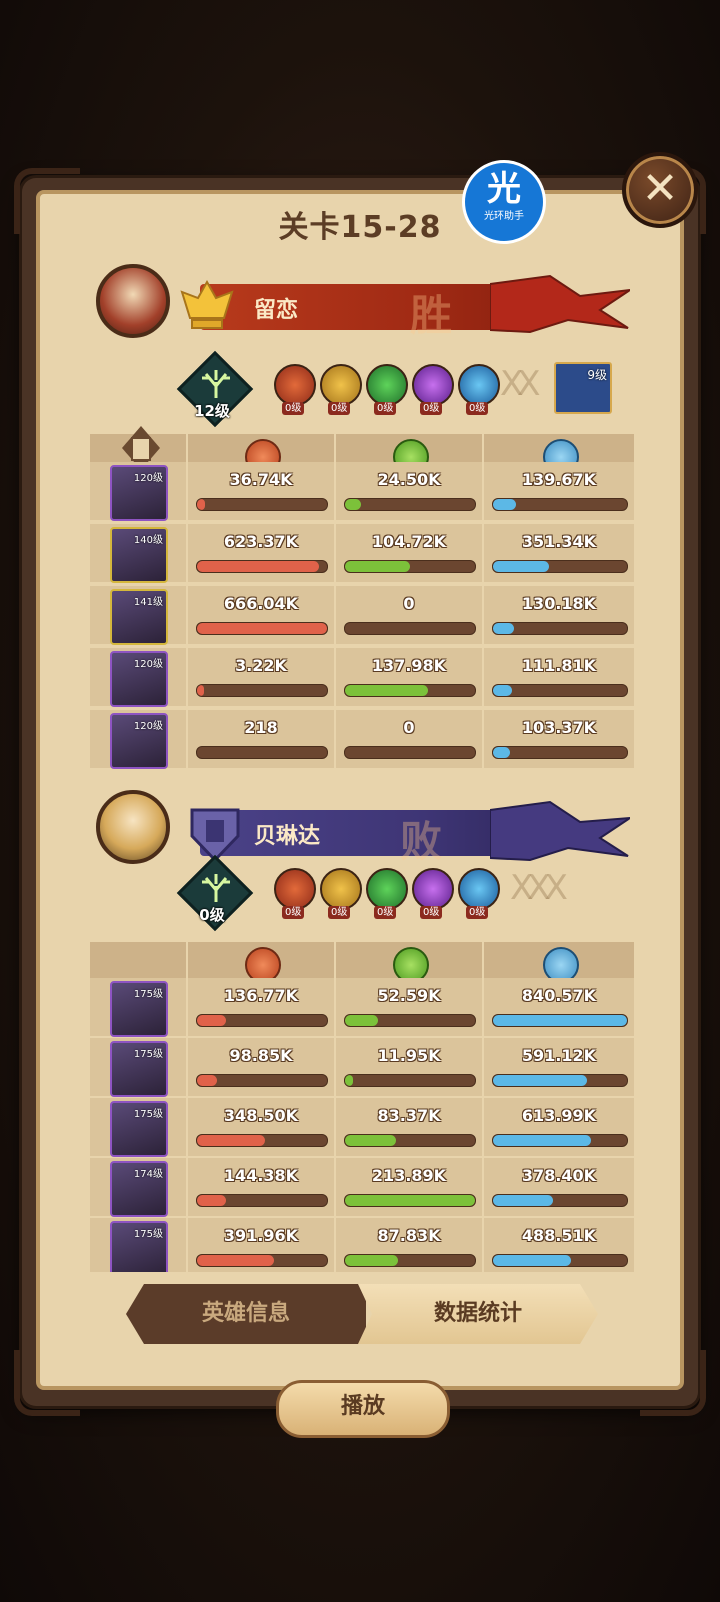 The width and height of the screenshot is (720, 1602). I want to click on lose-label: 败, so click(421, 841).